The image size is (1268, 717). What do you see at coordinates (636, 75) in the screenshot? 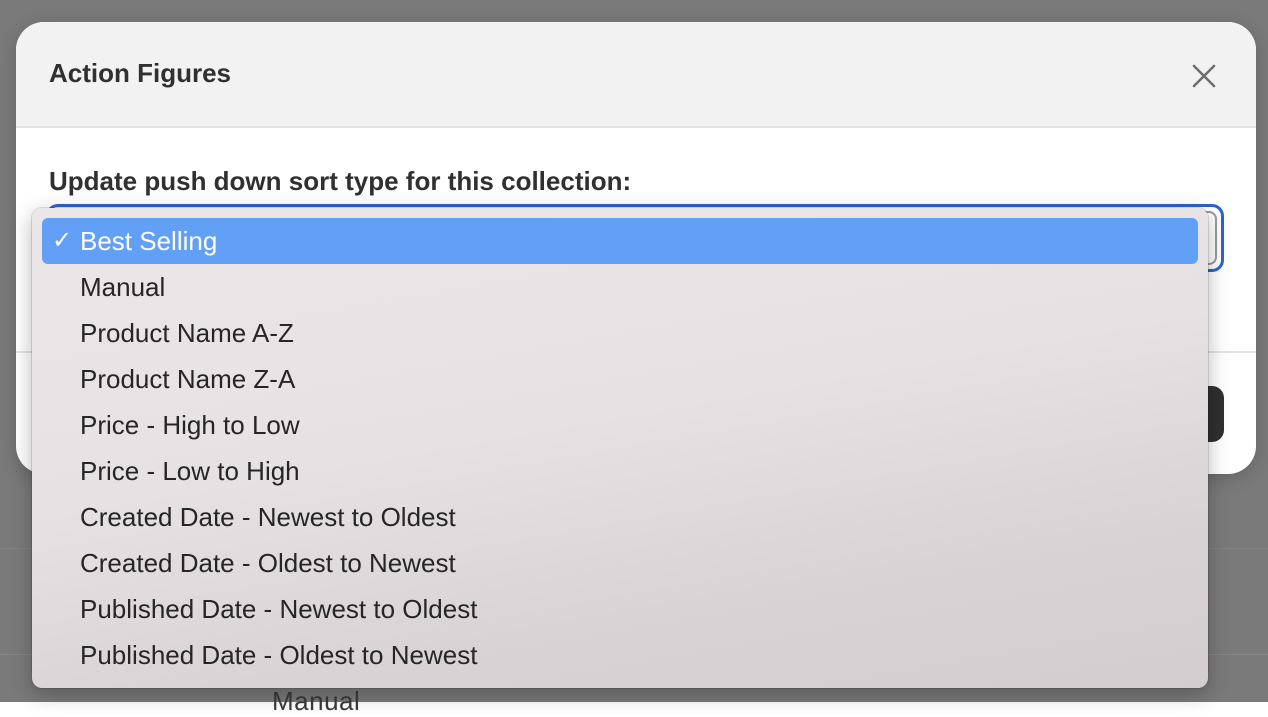
I see `modal-header: Action Figures` at bounding box center [636, 75].